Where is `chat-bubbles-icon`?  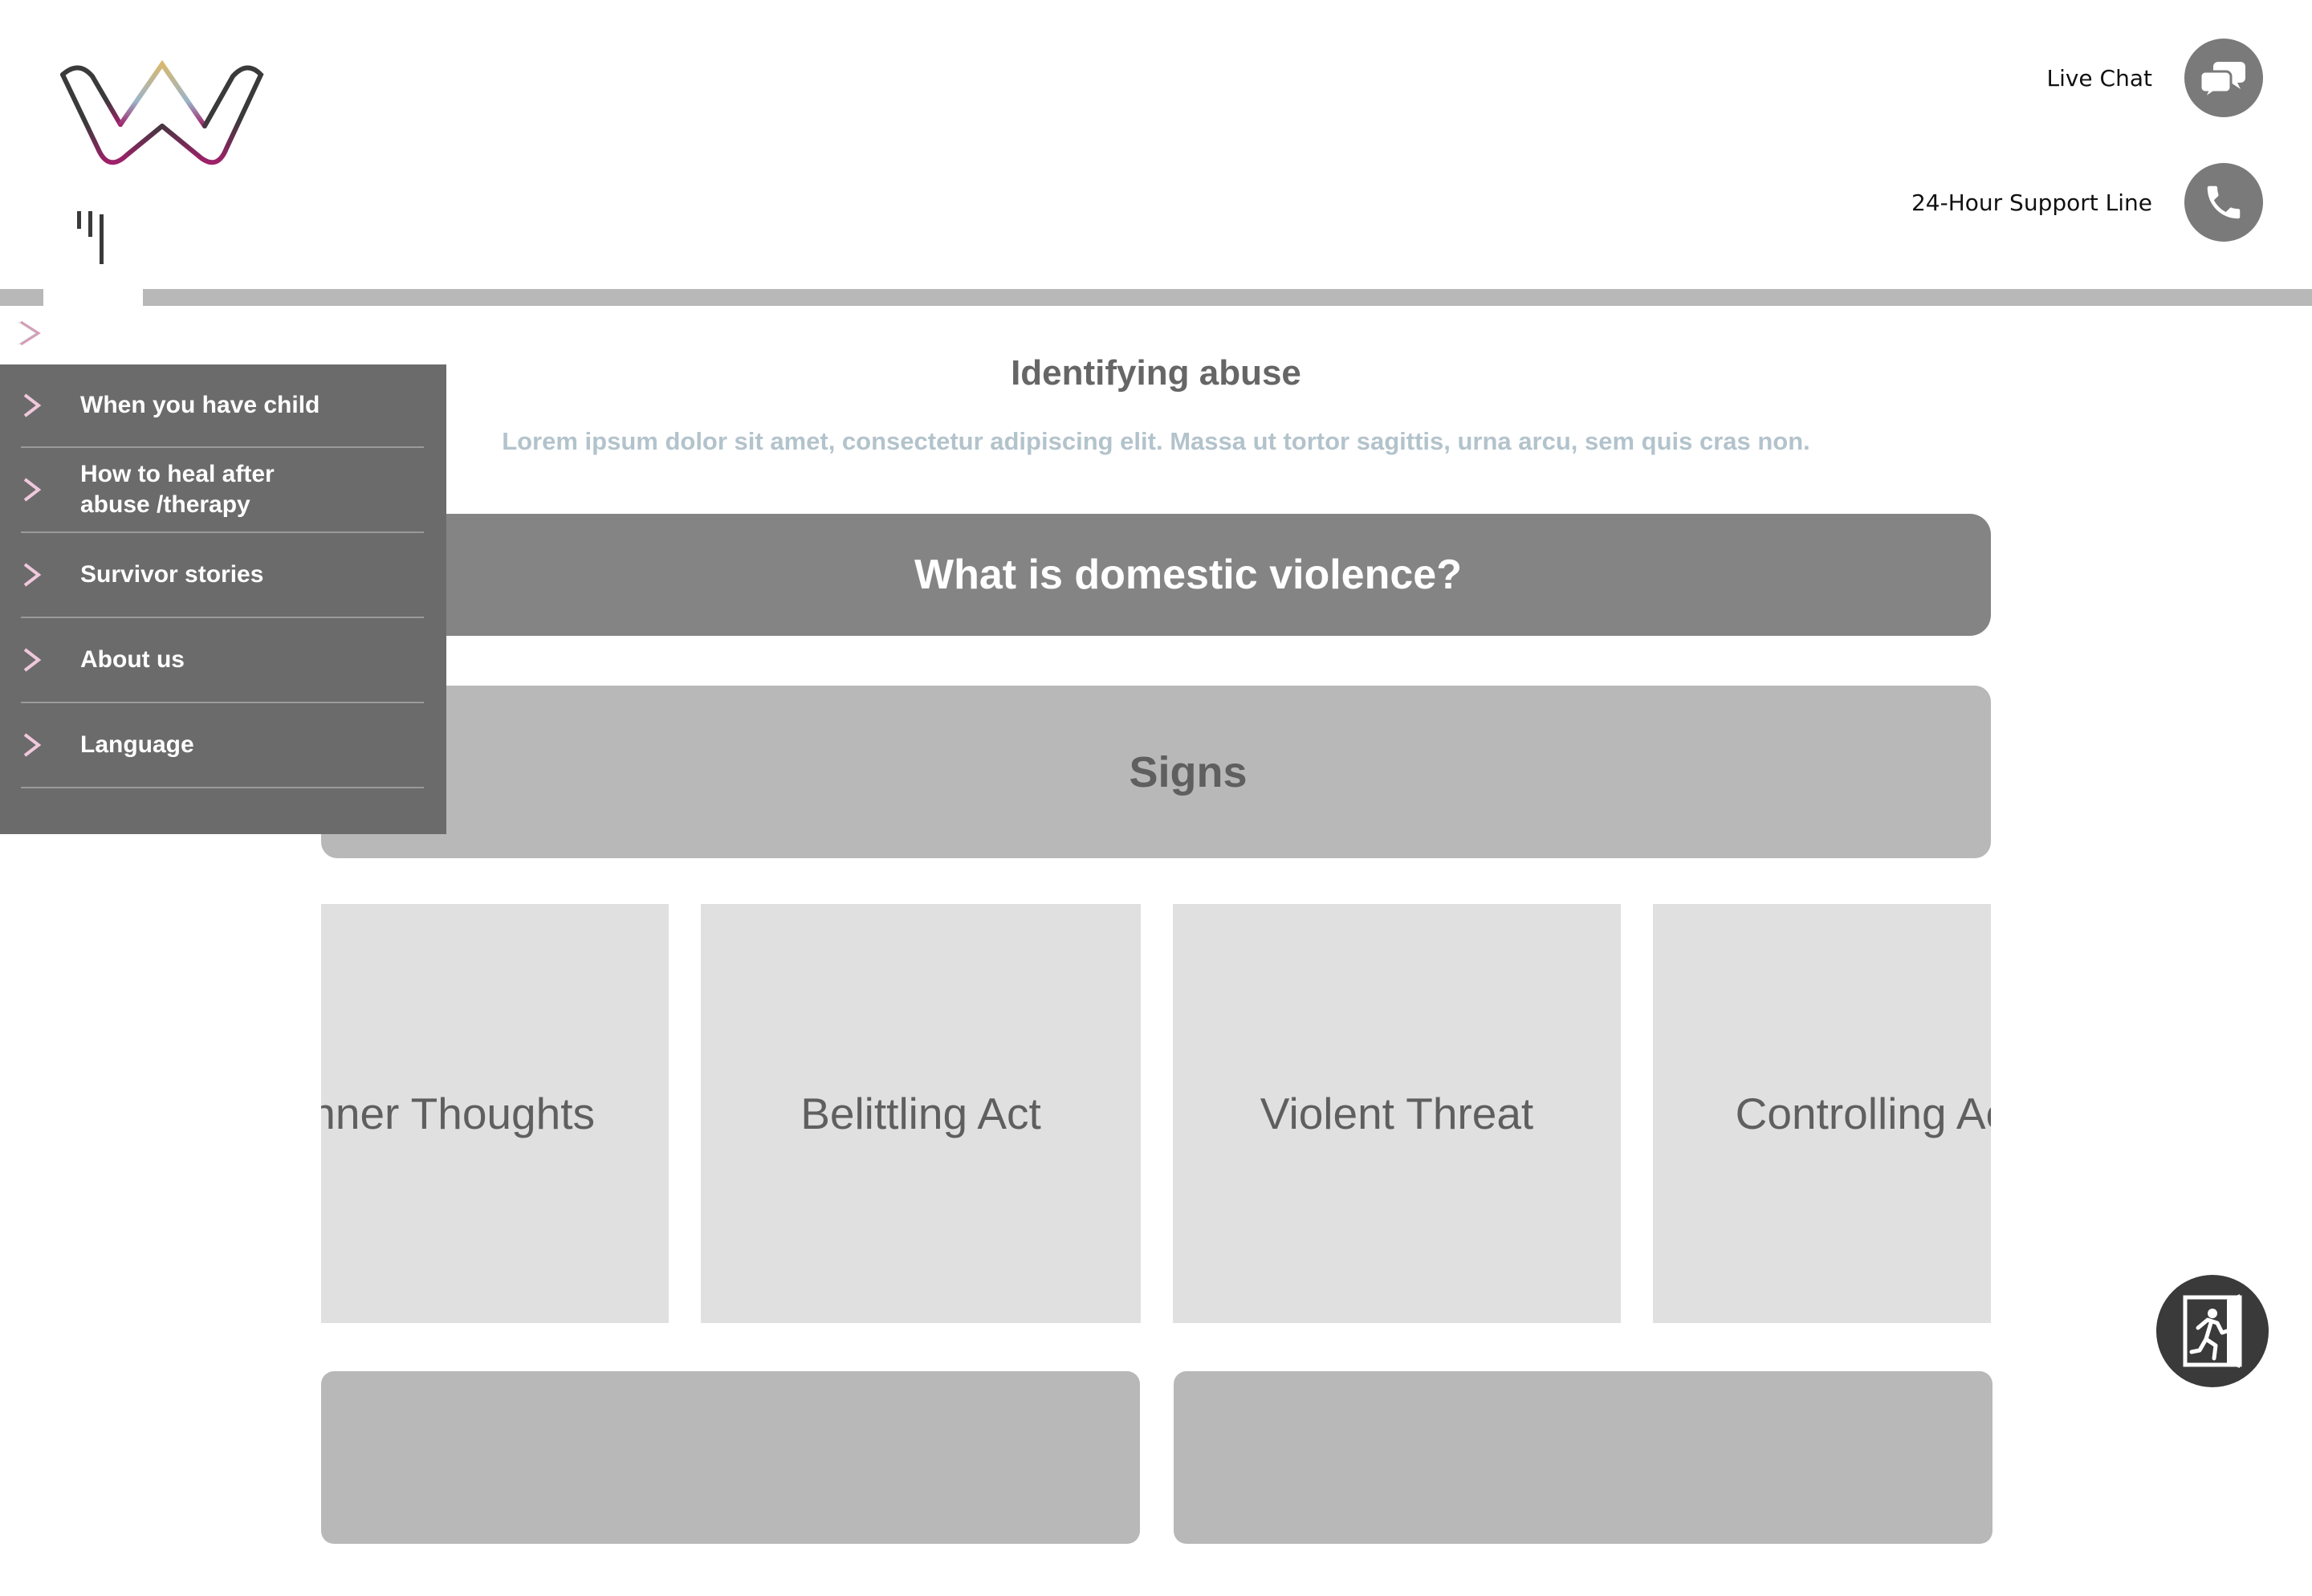 chat-bubbles-icon is located at coordinates (2222, 81).